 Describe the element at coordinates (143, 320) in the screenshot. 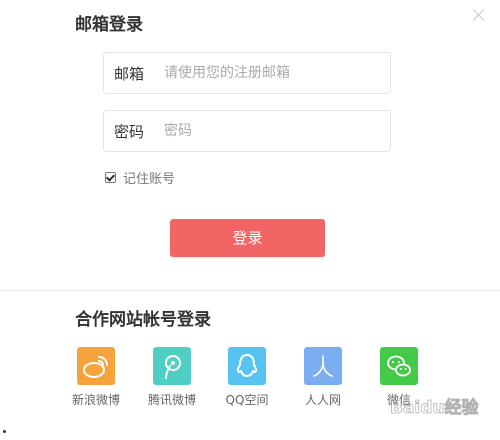

I see `partner-login-title: 合作网站帐号登录` at that location.